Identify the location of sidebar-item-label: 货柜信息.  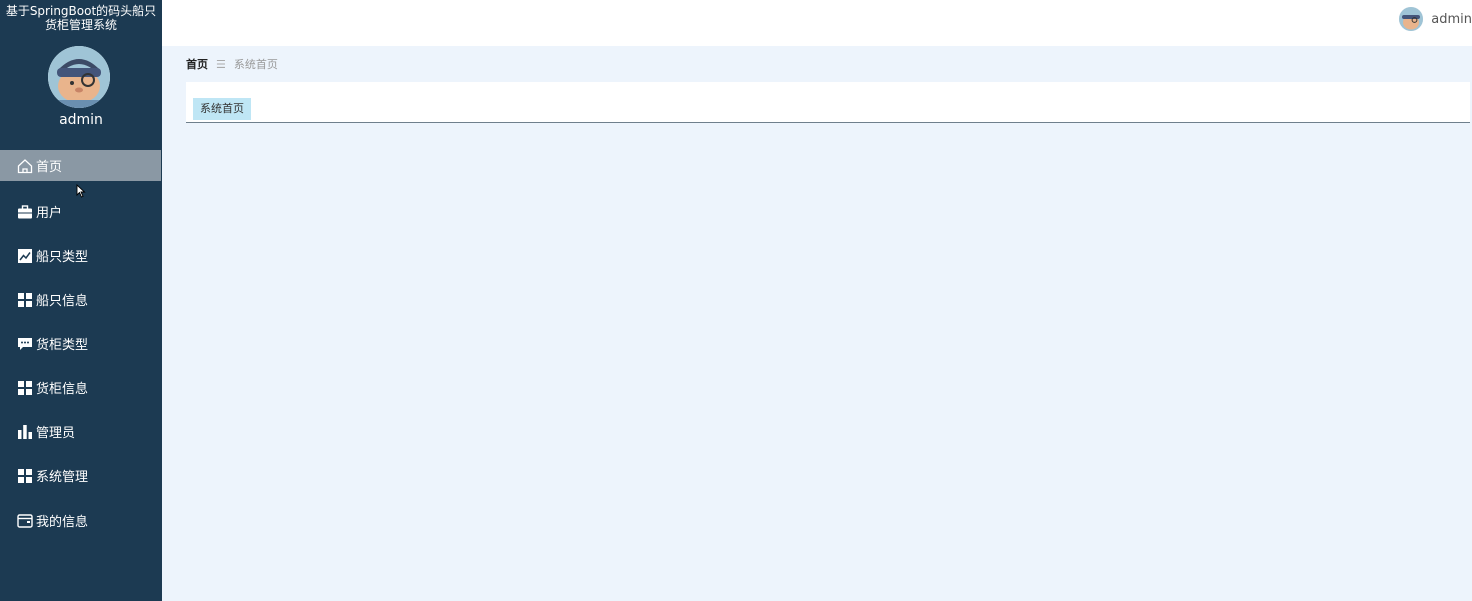
(62, 389).